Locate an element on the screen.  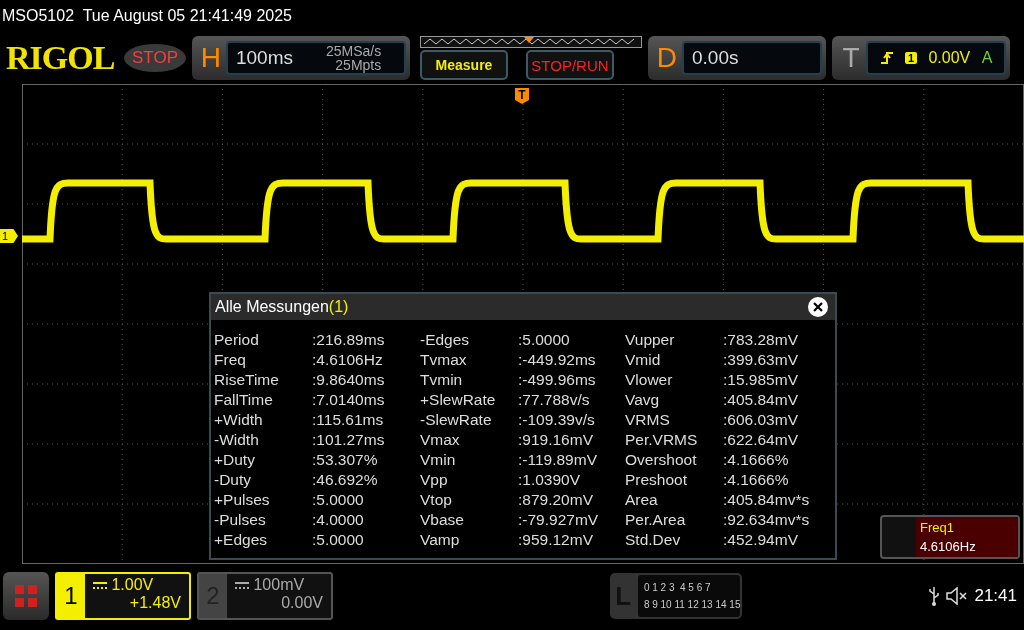
measurement-name: Std.Dev is located at coordinates (653, 540).